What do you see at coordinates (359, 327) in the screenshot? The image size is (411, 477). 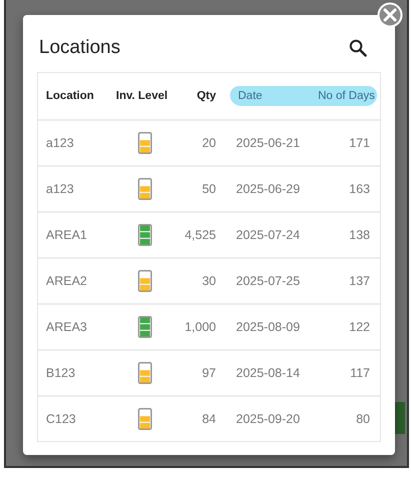 I see `table-cell-text: 122` at bounding box center [359, 327].